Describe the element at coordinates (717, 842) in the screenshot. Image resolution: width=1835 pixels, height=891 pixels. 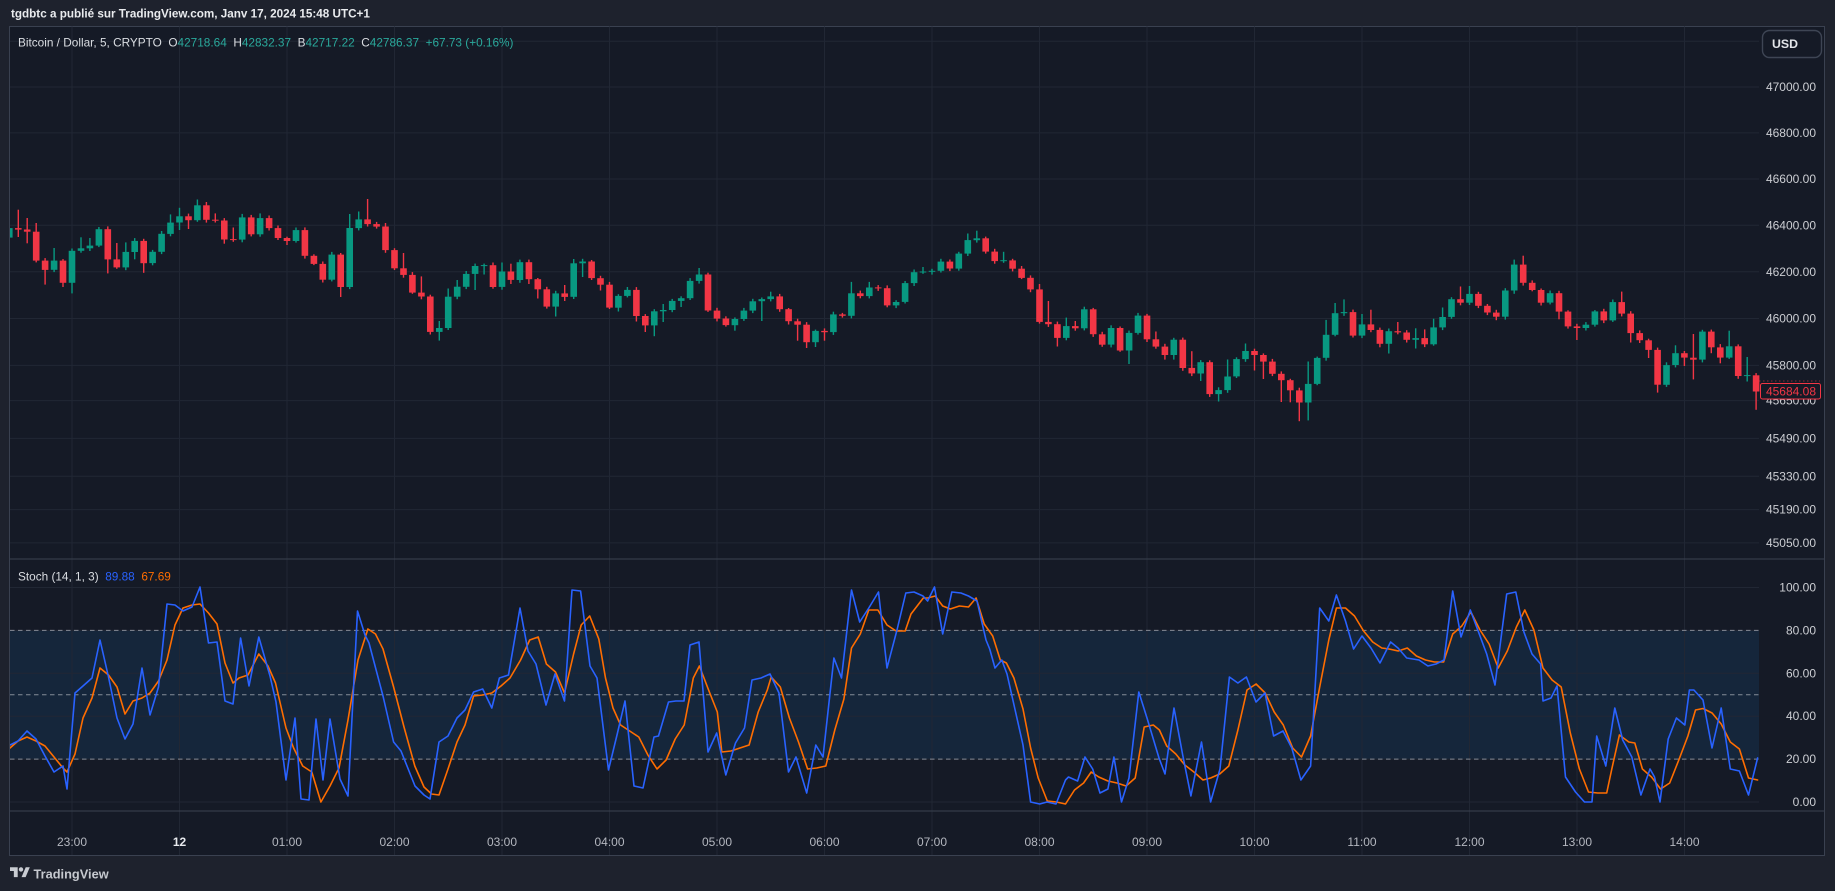
I see `svg-text: 05:00` at that location.